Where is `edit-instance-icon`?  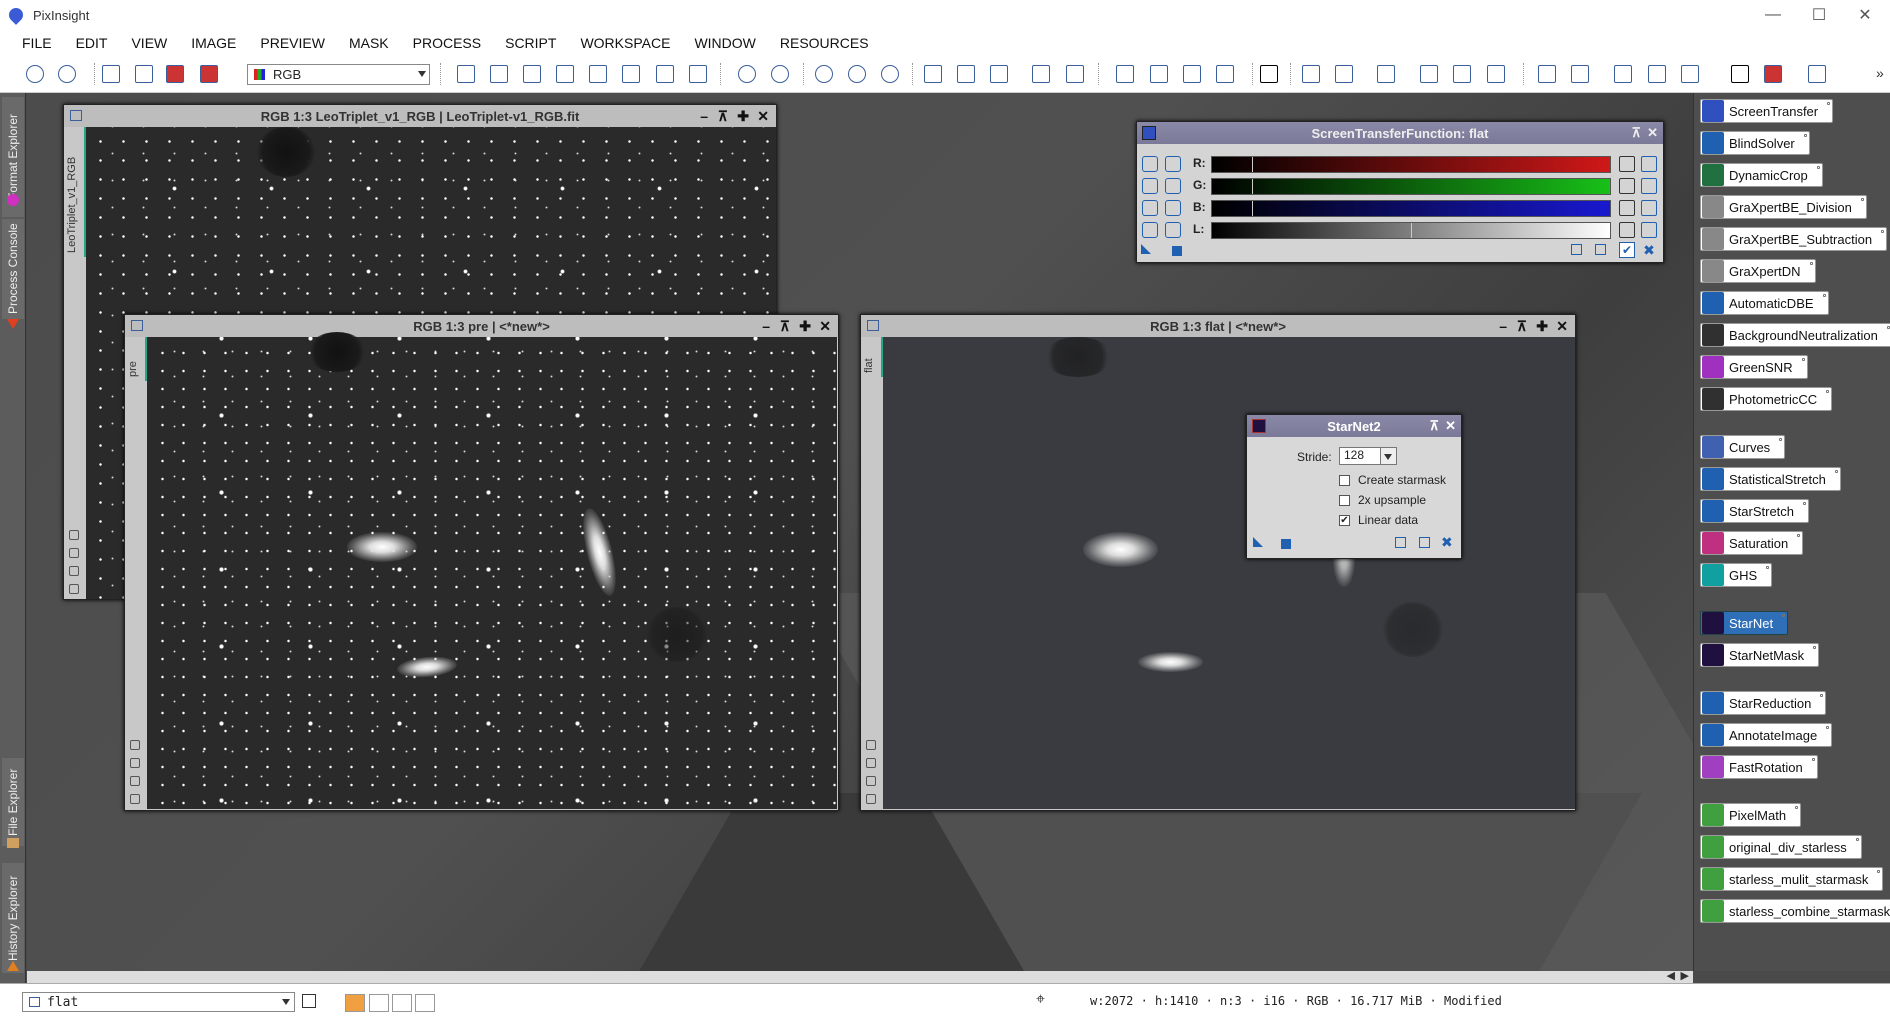
edit-instance-icon is located at coordinates (1424, 542).